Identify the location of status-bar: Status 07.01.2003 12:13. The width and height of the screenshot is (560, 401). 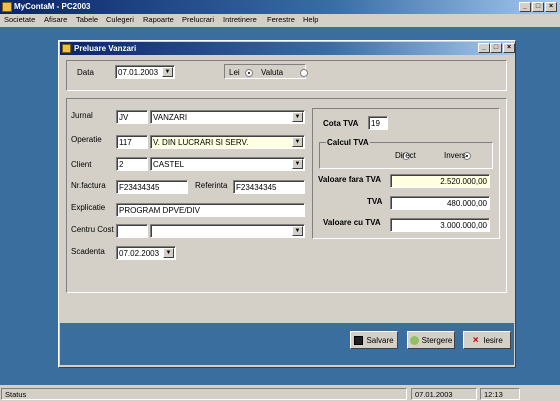
(280, 393).